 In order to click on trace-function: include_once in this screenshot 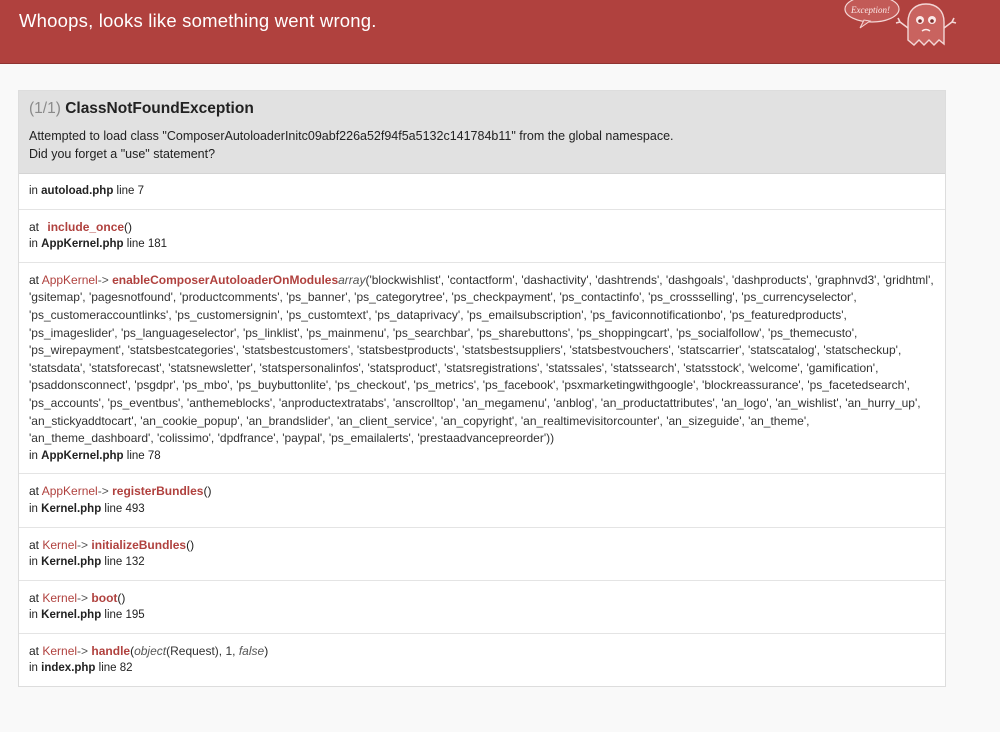, I will do `click(86, 226)`.